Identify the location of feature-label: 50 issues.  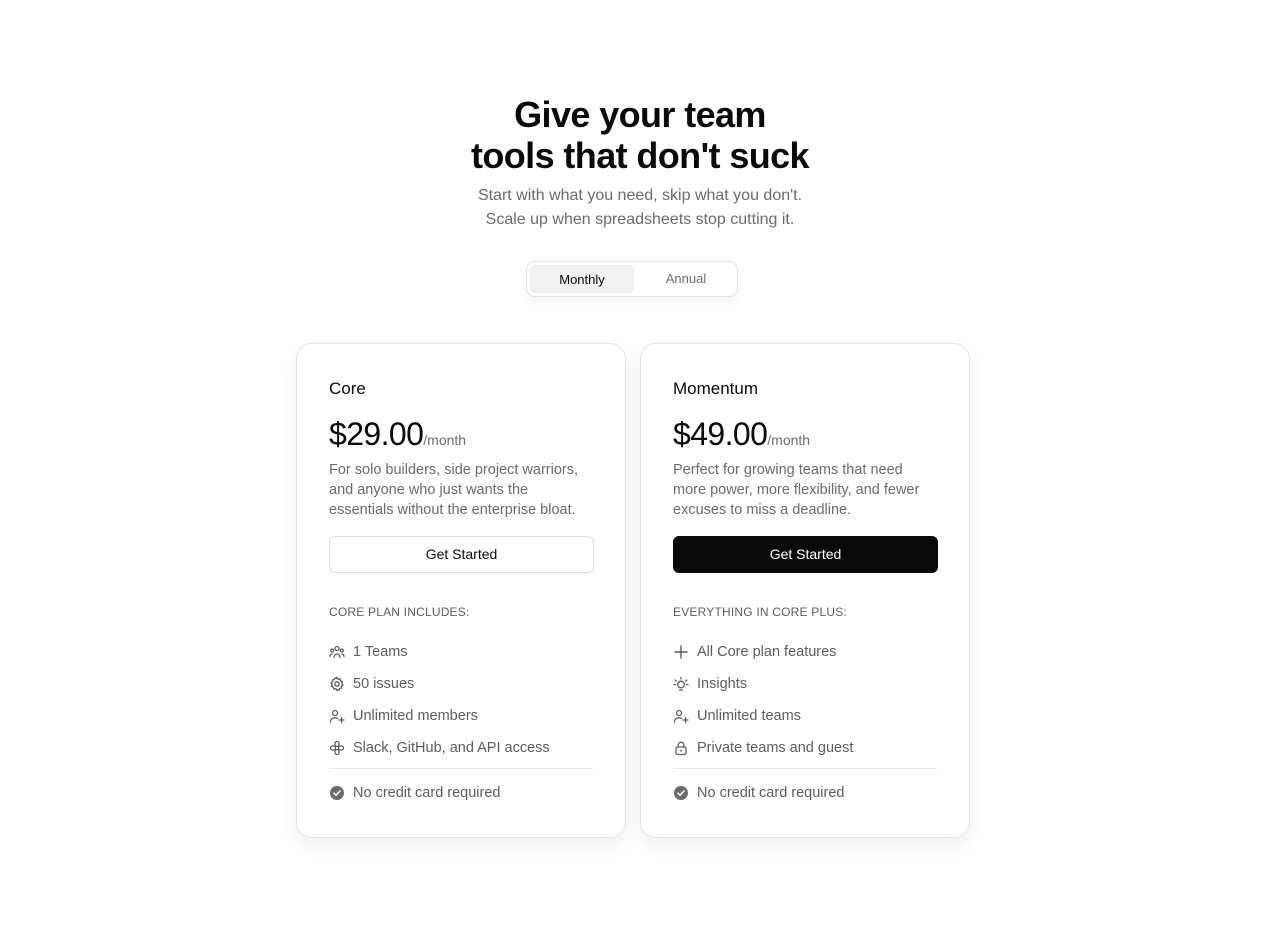
(384, 684).